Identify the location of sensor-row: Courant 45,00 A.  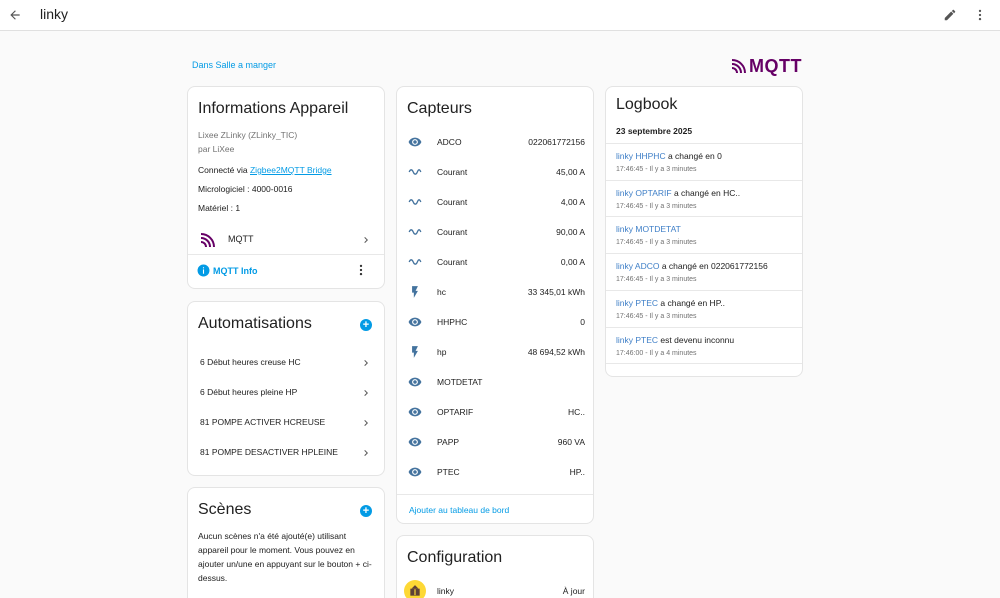
(495, 172).